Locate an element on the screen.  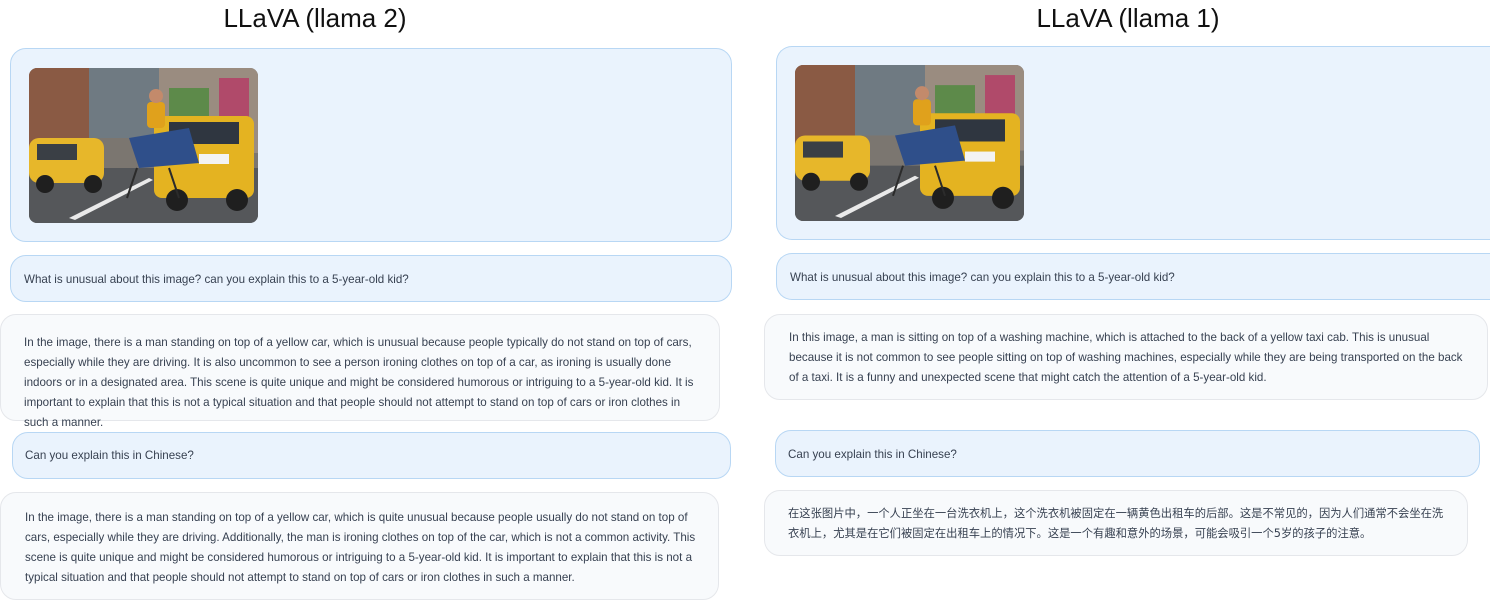
left-taxi-photo is located at coordinates (143, 145).